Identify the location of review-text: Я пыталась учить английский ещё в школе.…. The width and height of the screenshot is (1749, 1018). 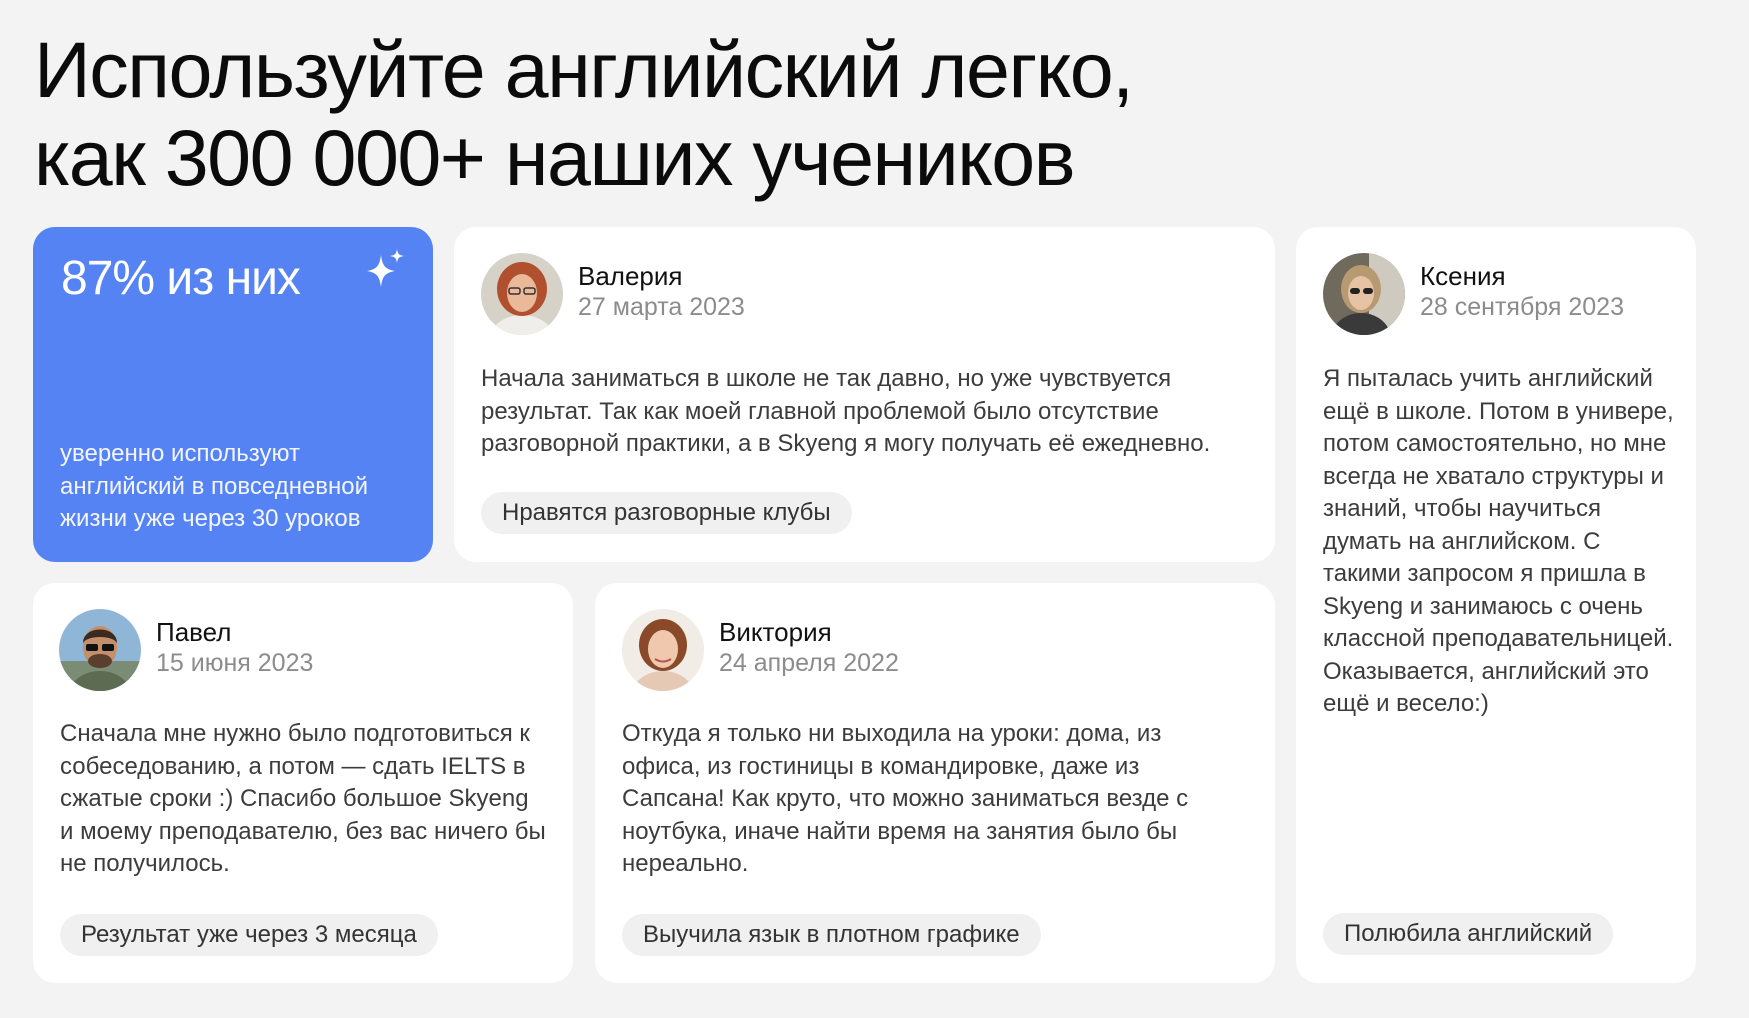
(1498, 541).